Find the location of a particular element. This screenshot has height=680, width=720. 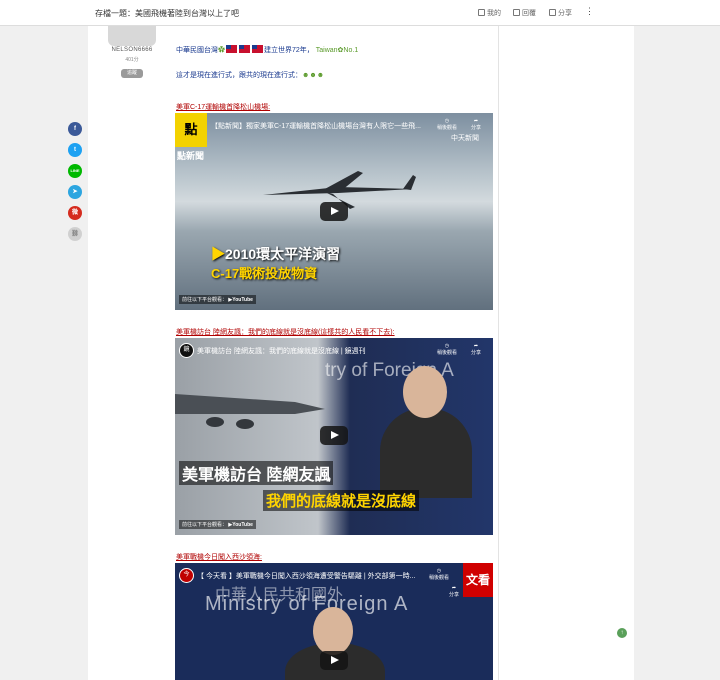

column-divider is located at coordinates (498, 353).